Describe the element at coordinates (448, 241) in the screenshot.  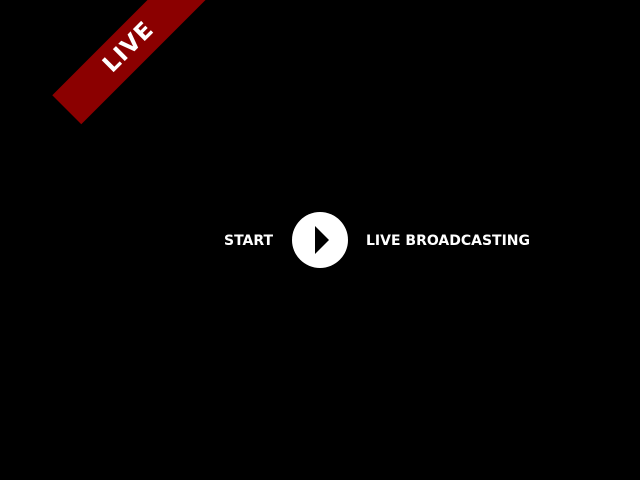
I see `live-broadcasting-label: LIVE BROADCASTING` at that location.